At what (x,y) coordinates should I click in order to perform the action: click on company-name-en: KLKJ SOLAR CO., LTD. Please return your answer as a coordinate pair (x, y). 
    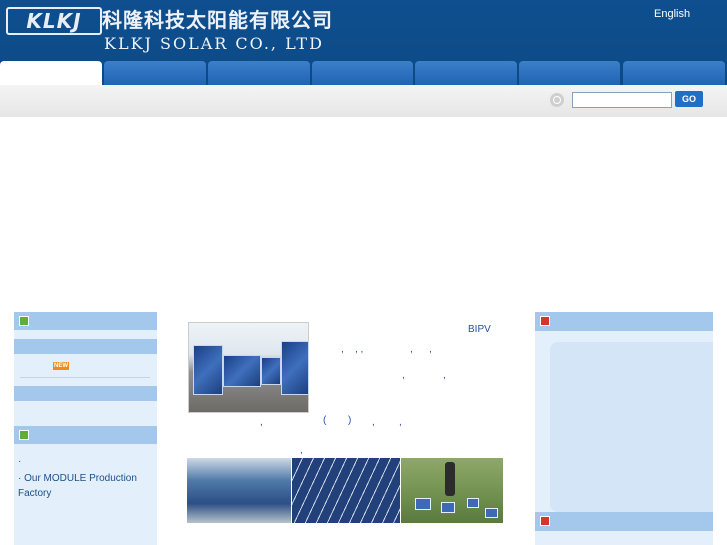
    Looking at the image, I should click on (214, 43).